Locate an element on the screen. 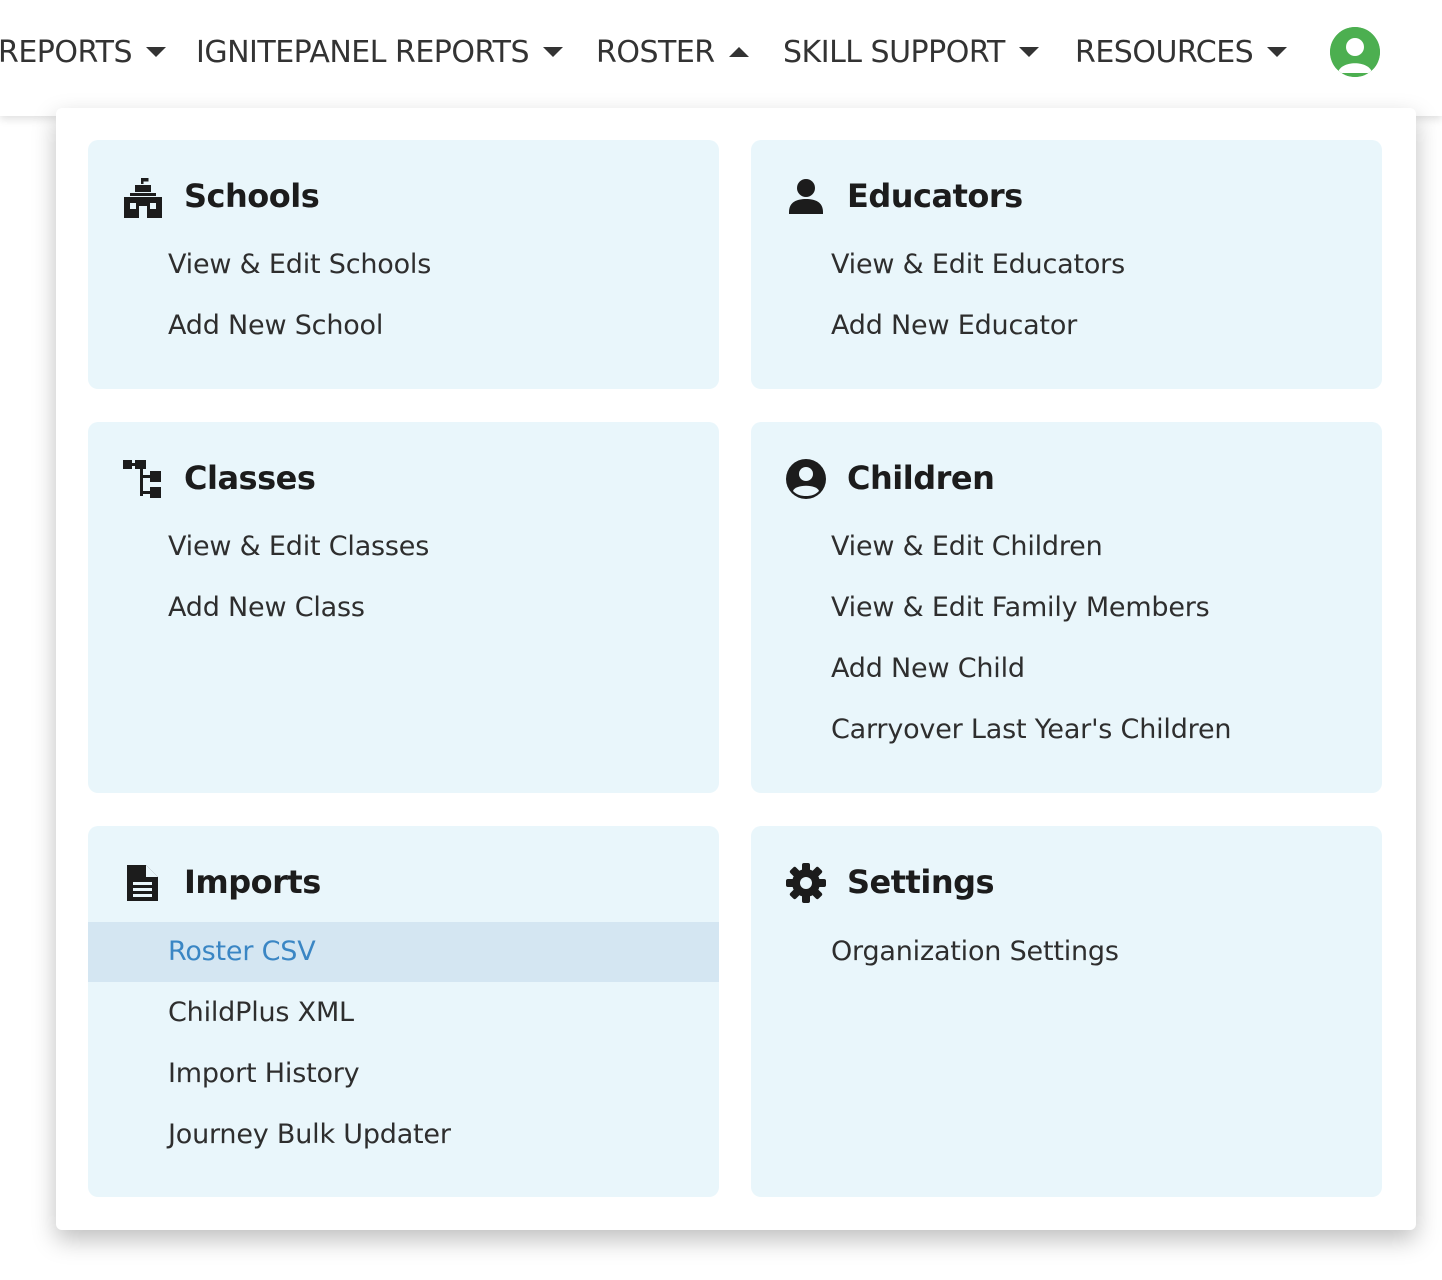  journey-bulk-updater-link: Journey Bulk Updater is located at coordinates (403, 1135).